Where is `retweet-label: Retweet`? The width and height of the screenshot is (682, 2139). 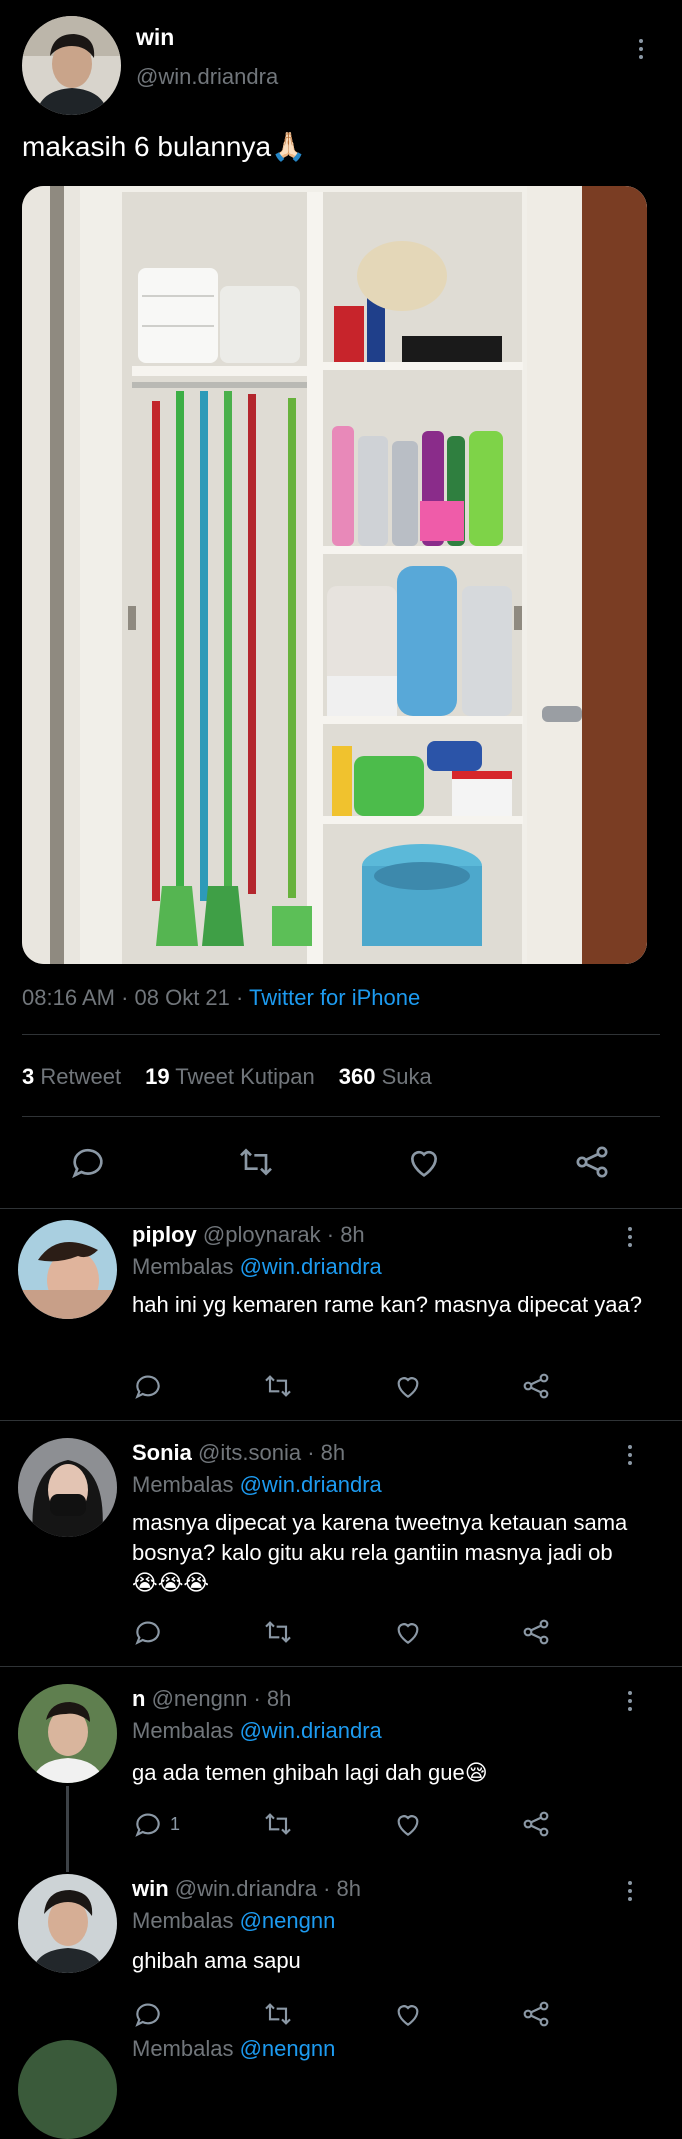
retweet-label: Retweet is located at coordinates (81, 1076).